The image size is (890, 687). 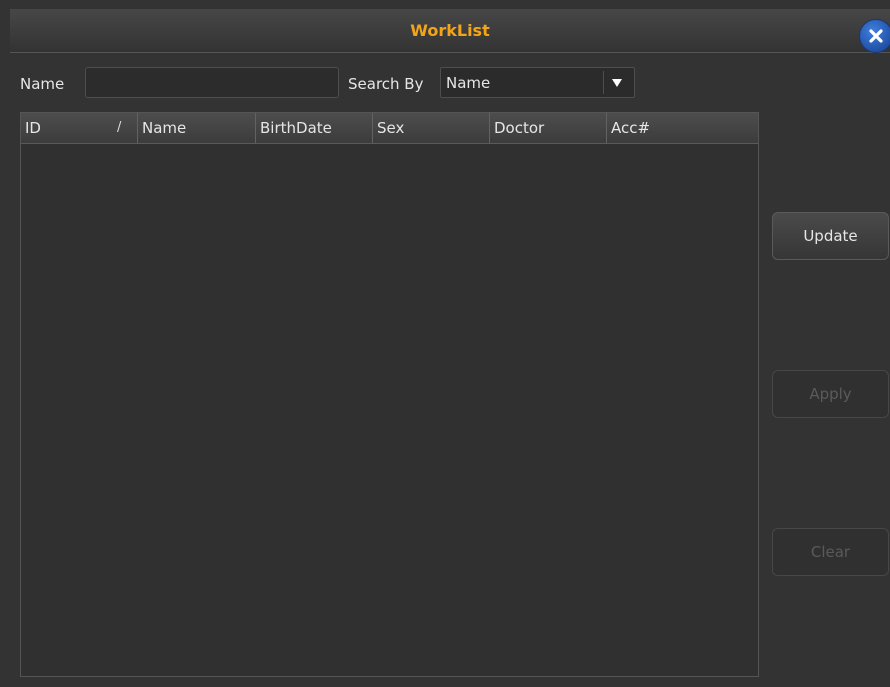 What do you see at coordinates (830, 236) in the screenshot?
I see `update-button: Update` at bounding box center [830, 236].